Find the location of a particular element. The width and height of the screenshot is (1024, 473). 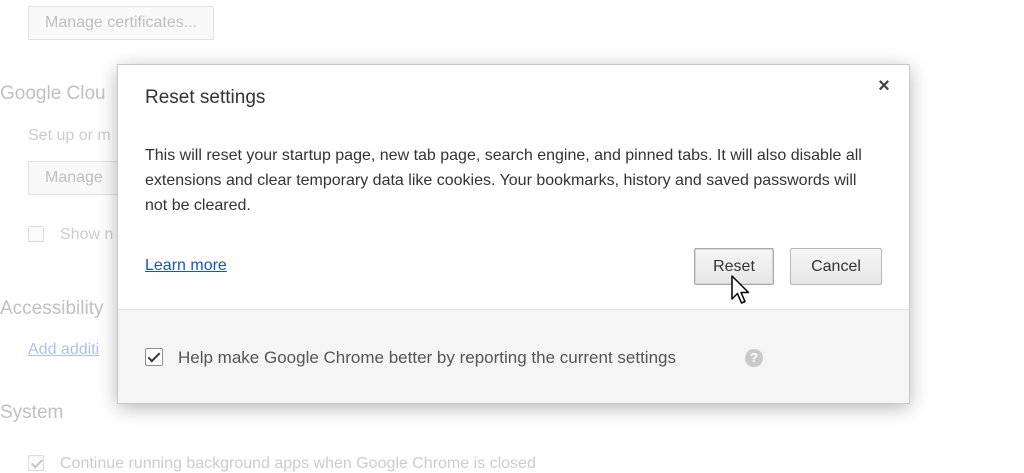

report-settings-checkbox is located at coordinates (154, 357).